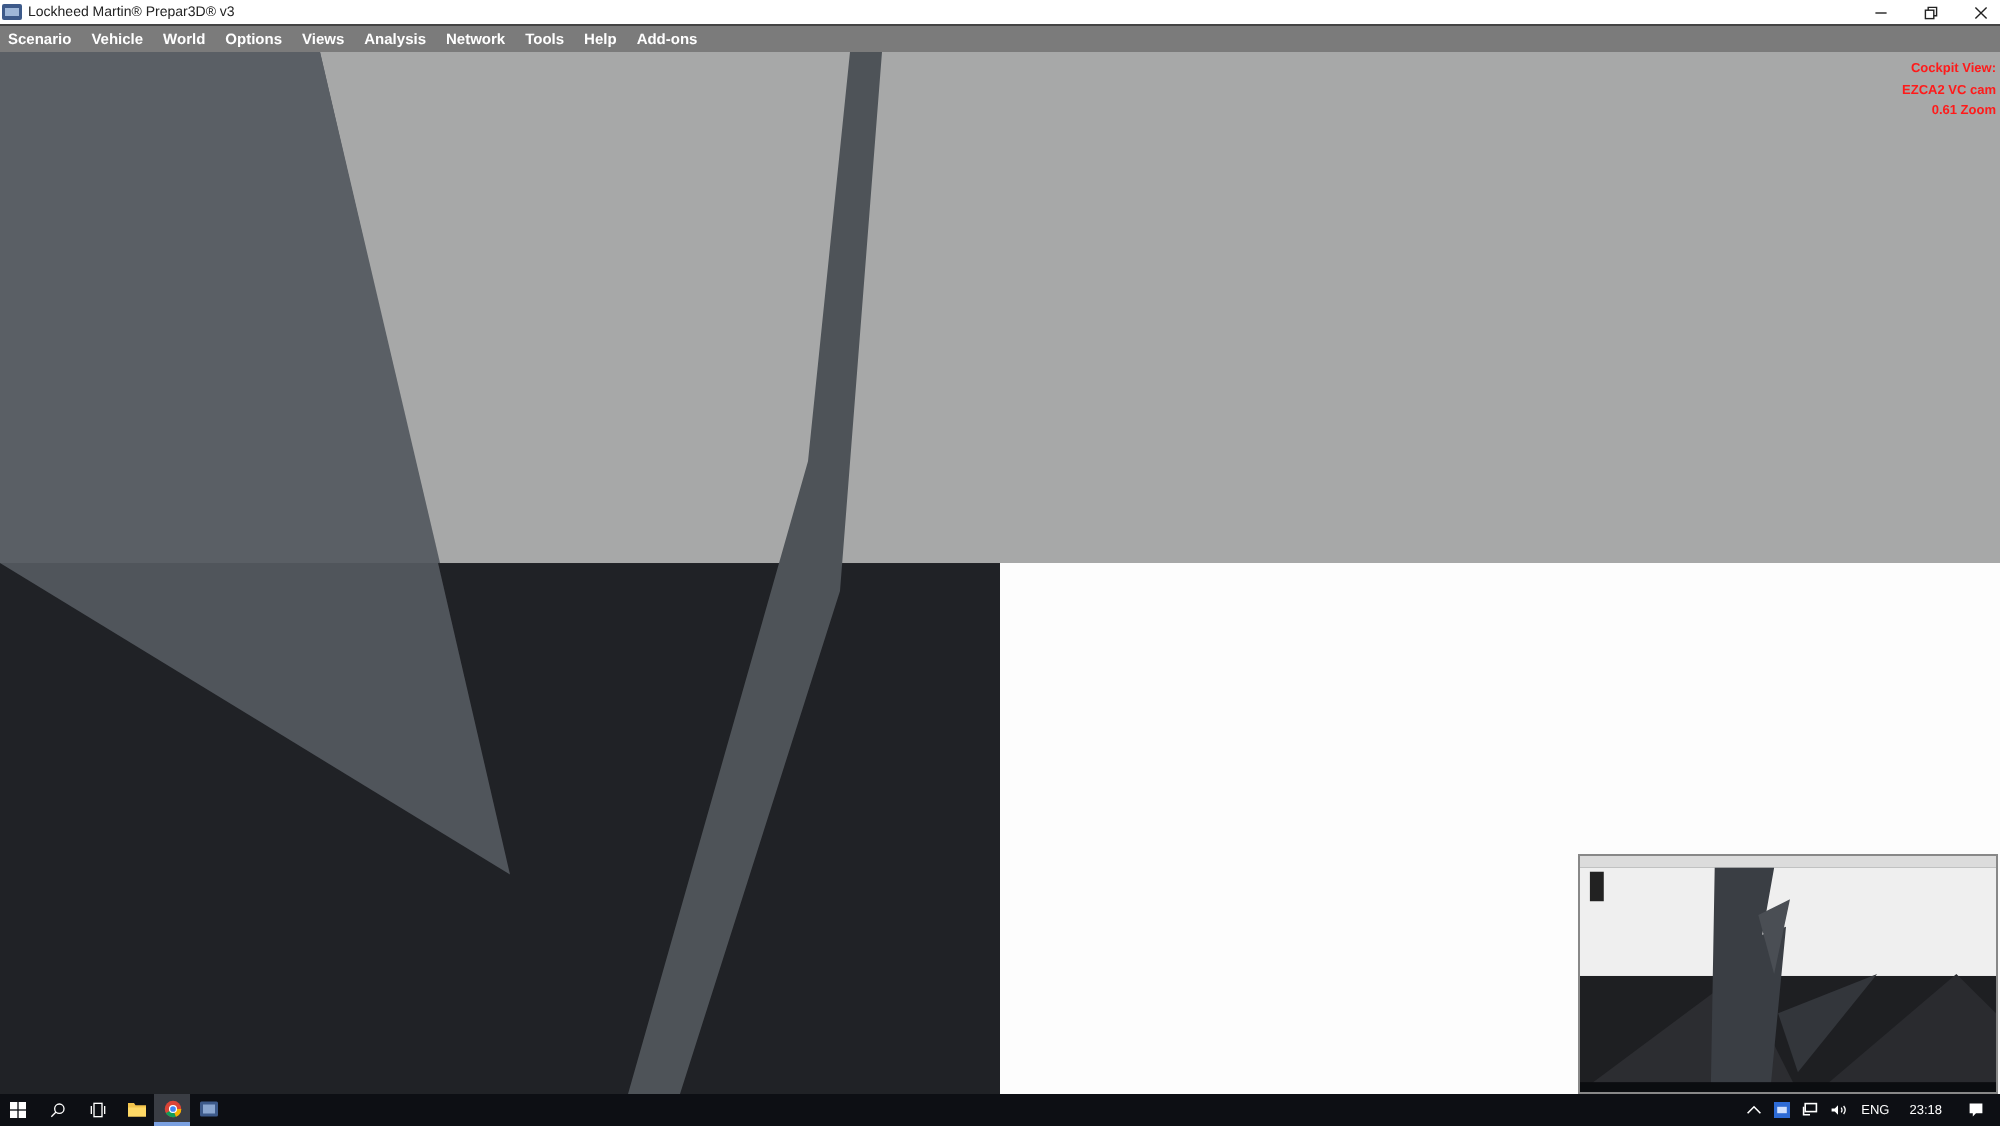  Describe the element at coordinates (1809, 1110) in the screenshot. I see `network-icon` at that location.